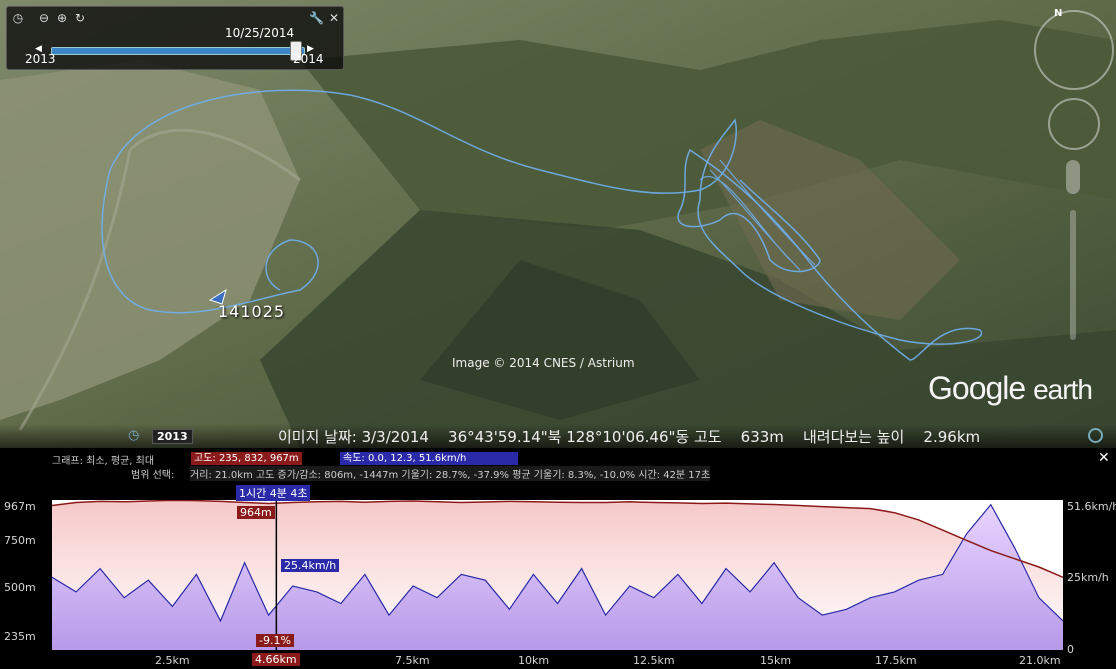 The width and height of the screenshot is (1116, 669). What do you see at coordinates (251, 311) in the screenshot?
I see `placemark-label: 141025` at bounding box center [251, 311].